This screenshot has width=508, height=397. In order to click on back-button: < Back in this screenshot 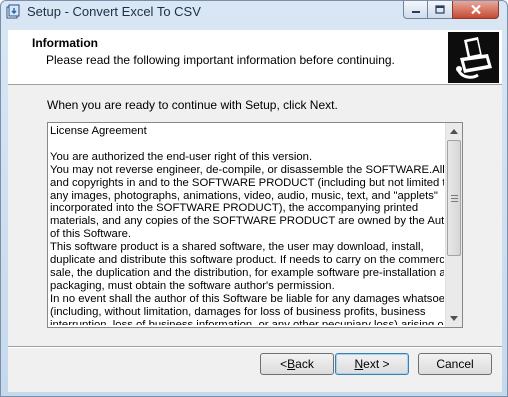, I will do `click(297, 364)`.